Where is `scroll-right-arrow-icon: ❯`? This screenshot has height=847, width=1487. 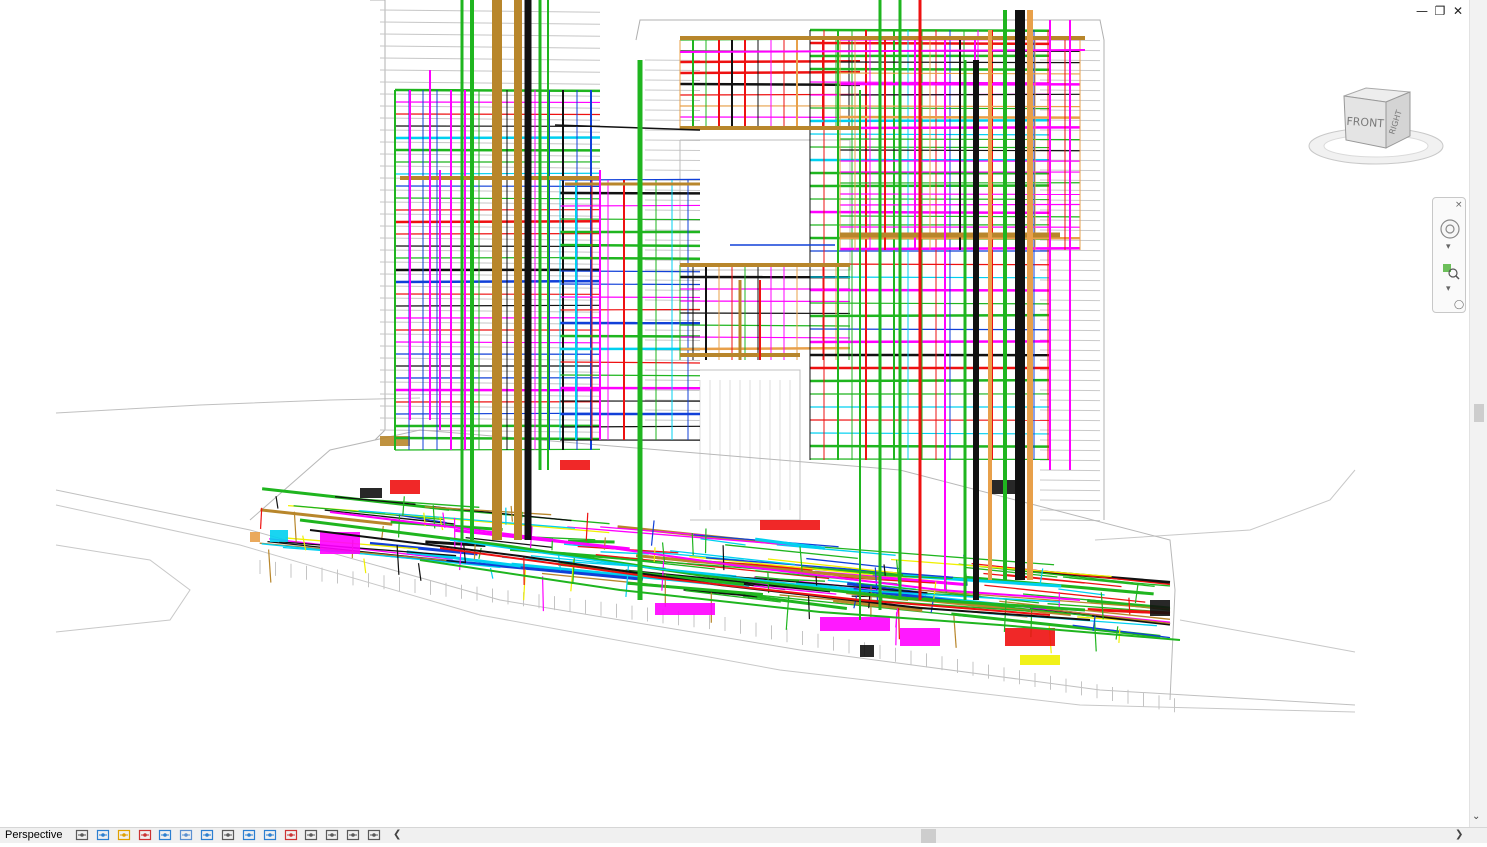
scroll-right-arrow-icon: ❯ is located at coordinates (1459, 834).